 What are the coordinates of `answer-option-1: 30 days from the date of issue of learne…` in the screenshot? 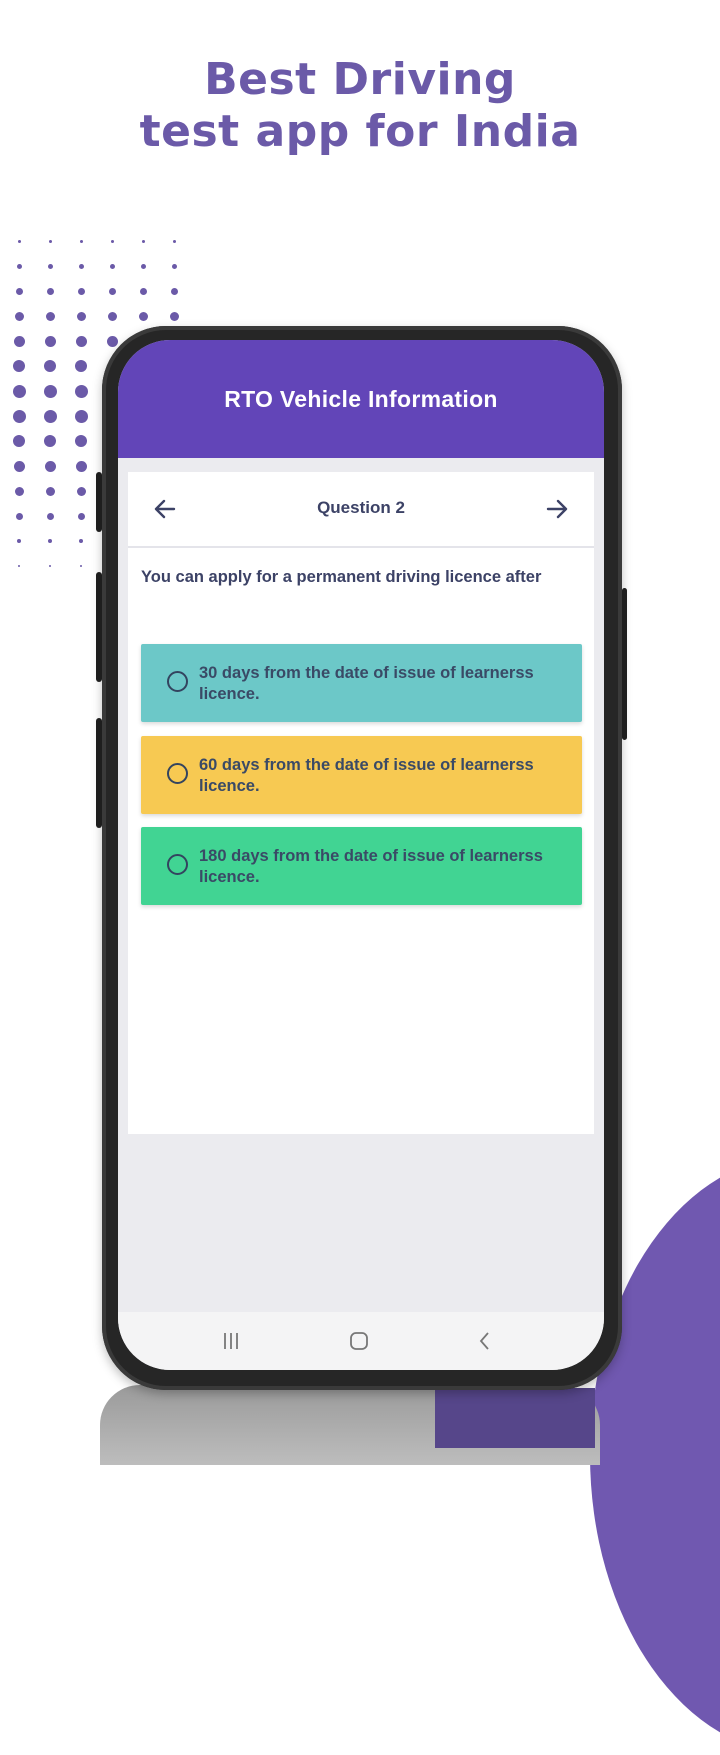 It's located at (361, 683).